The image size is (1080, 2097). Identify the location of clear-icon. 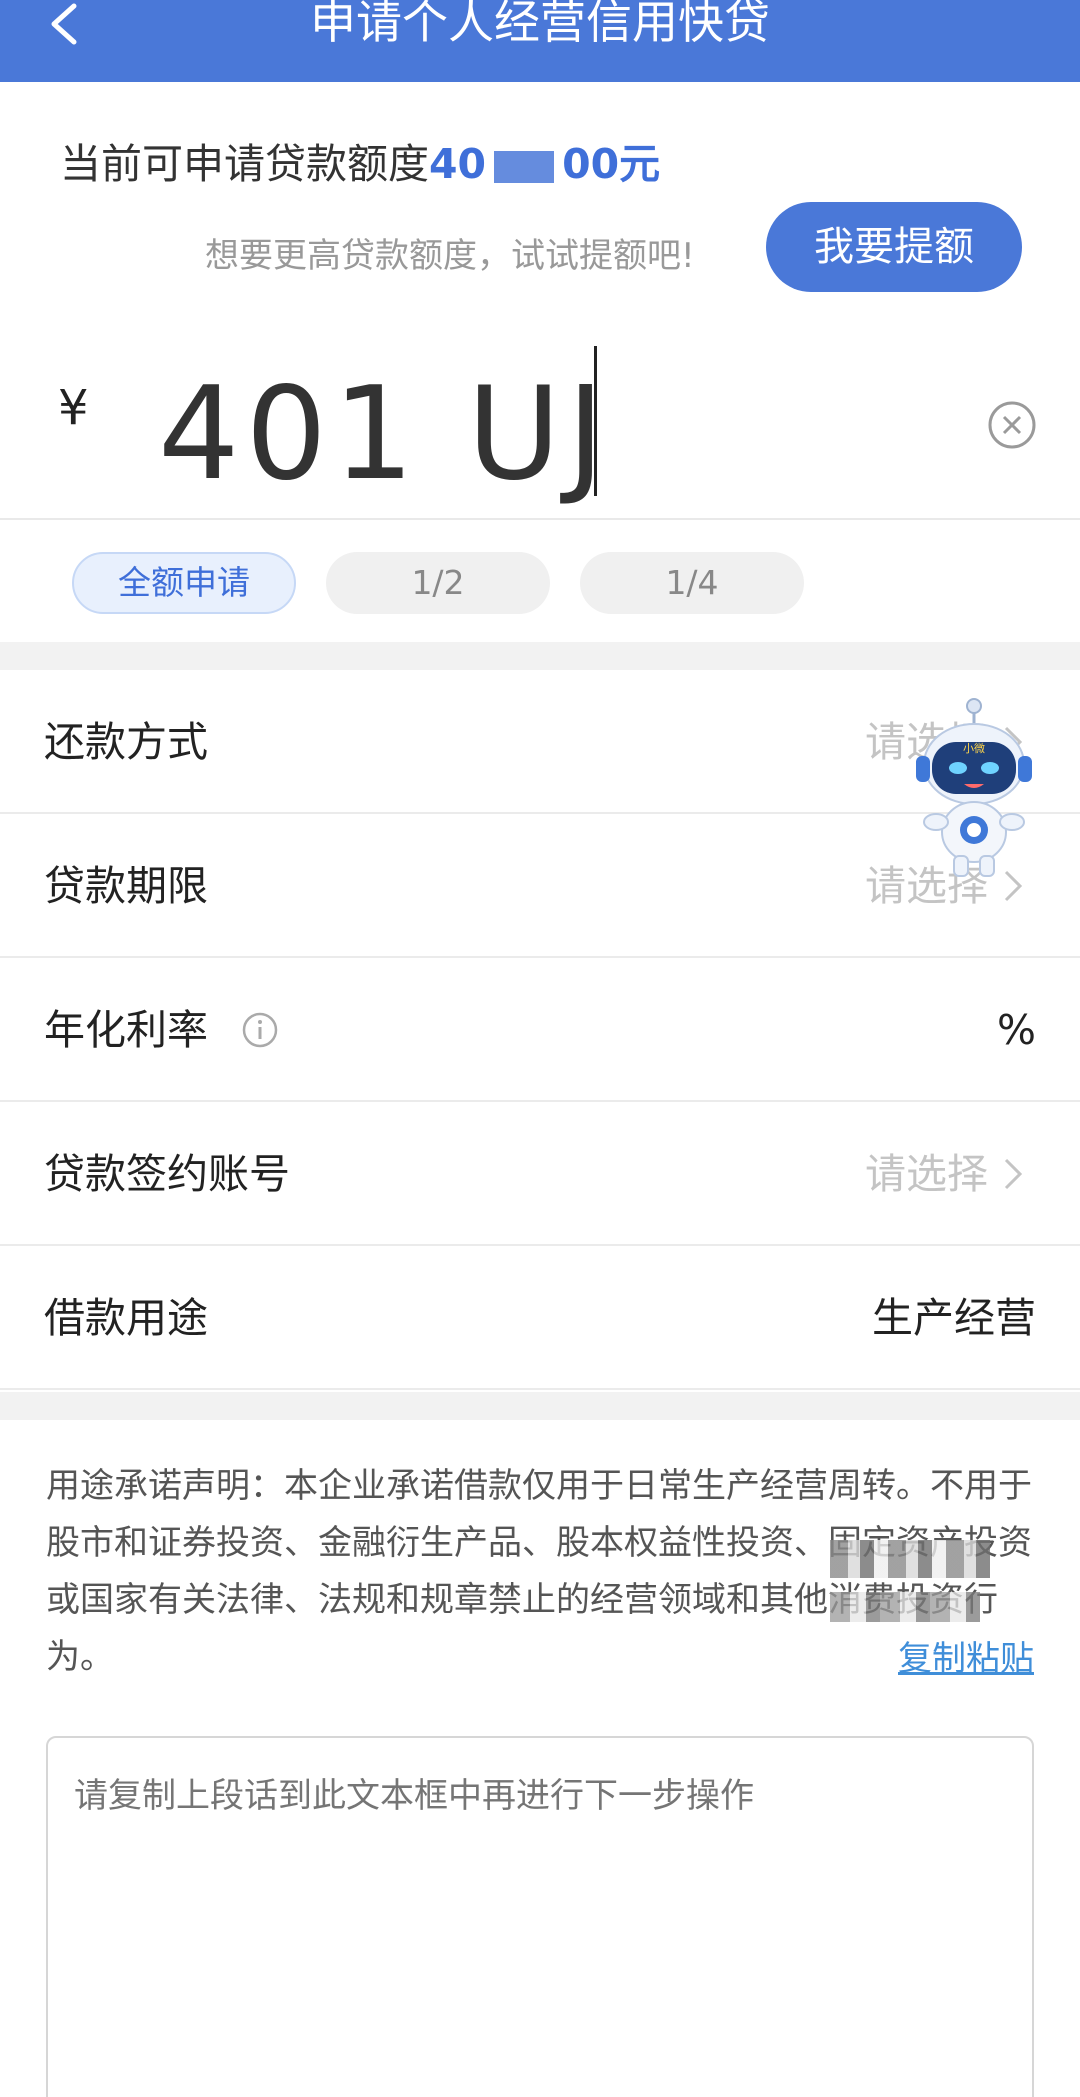
(1012, 425).